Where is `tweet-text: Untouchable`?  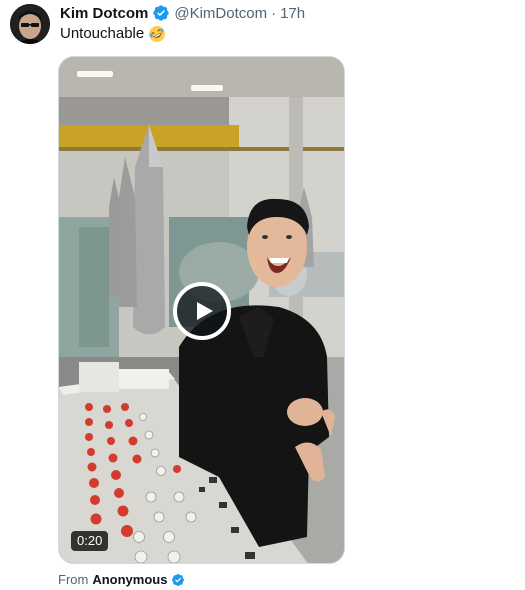
tweet-text: Untouchable is located at coordinates (113, 34).